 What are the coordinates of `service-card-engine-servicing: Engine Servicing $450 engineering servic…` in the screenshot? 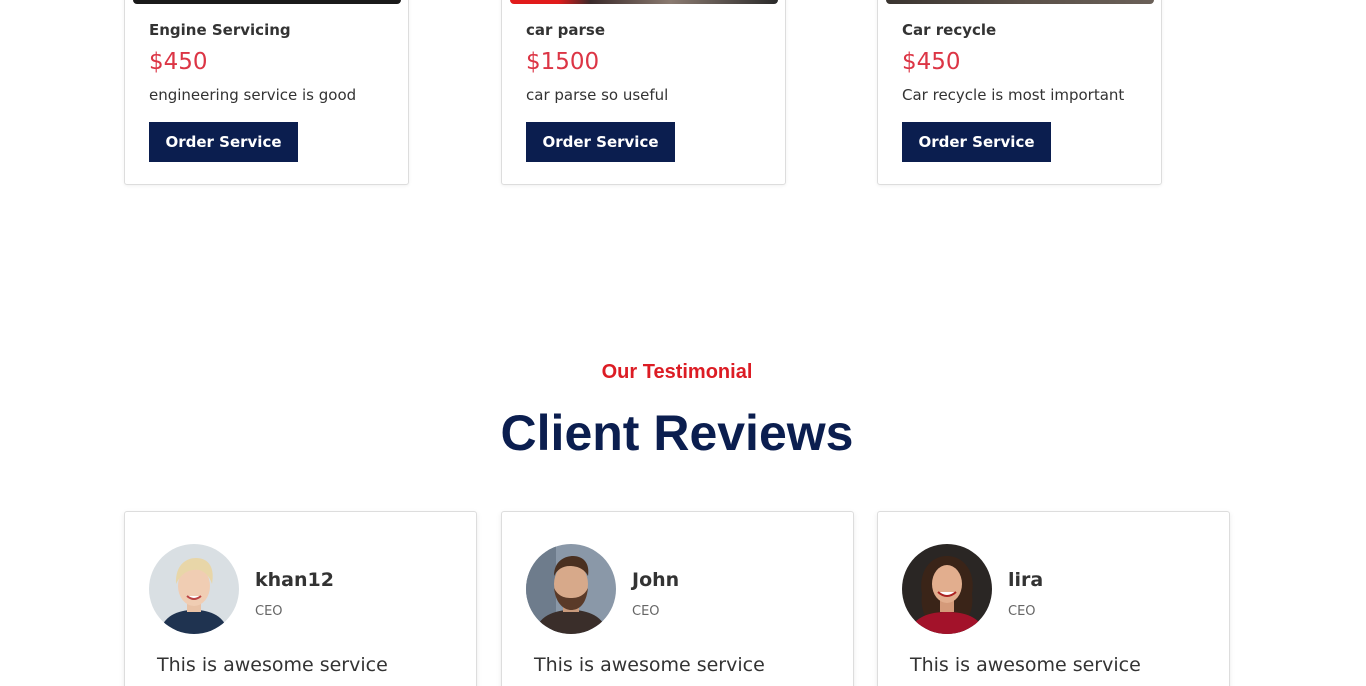 It's located at (266, 92).